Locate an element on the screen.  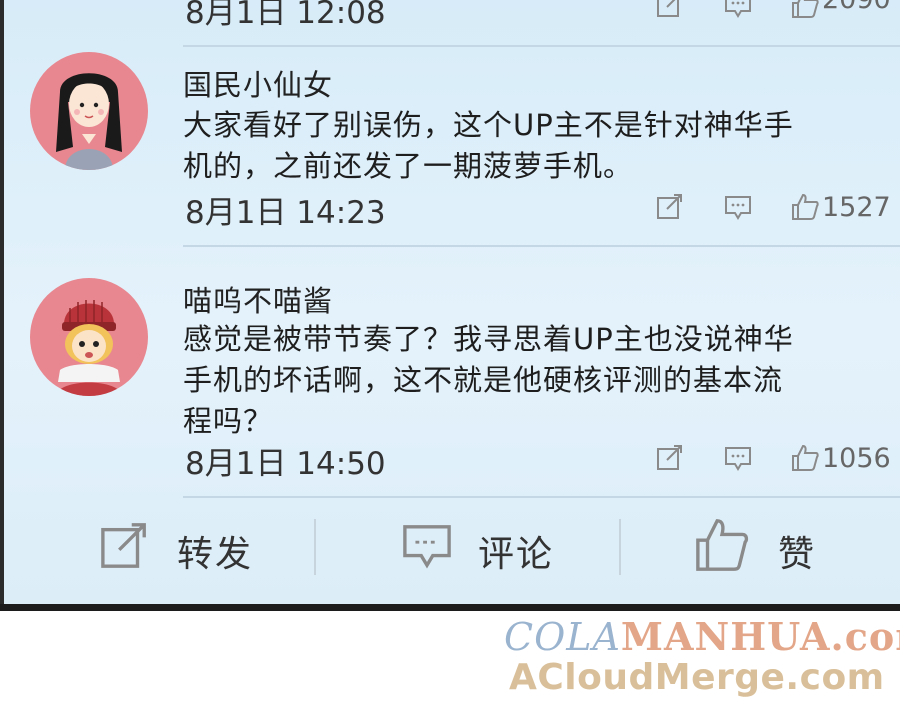
comment-text-line: 机的，之前还发了一期菠萝手机。 is located at coordinates (408, 166).